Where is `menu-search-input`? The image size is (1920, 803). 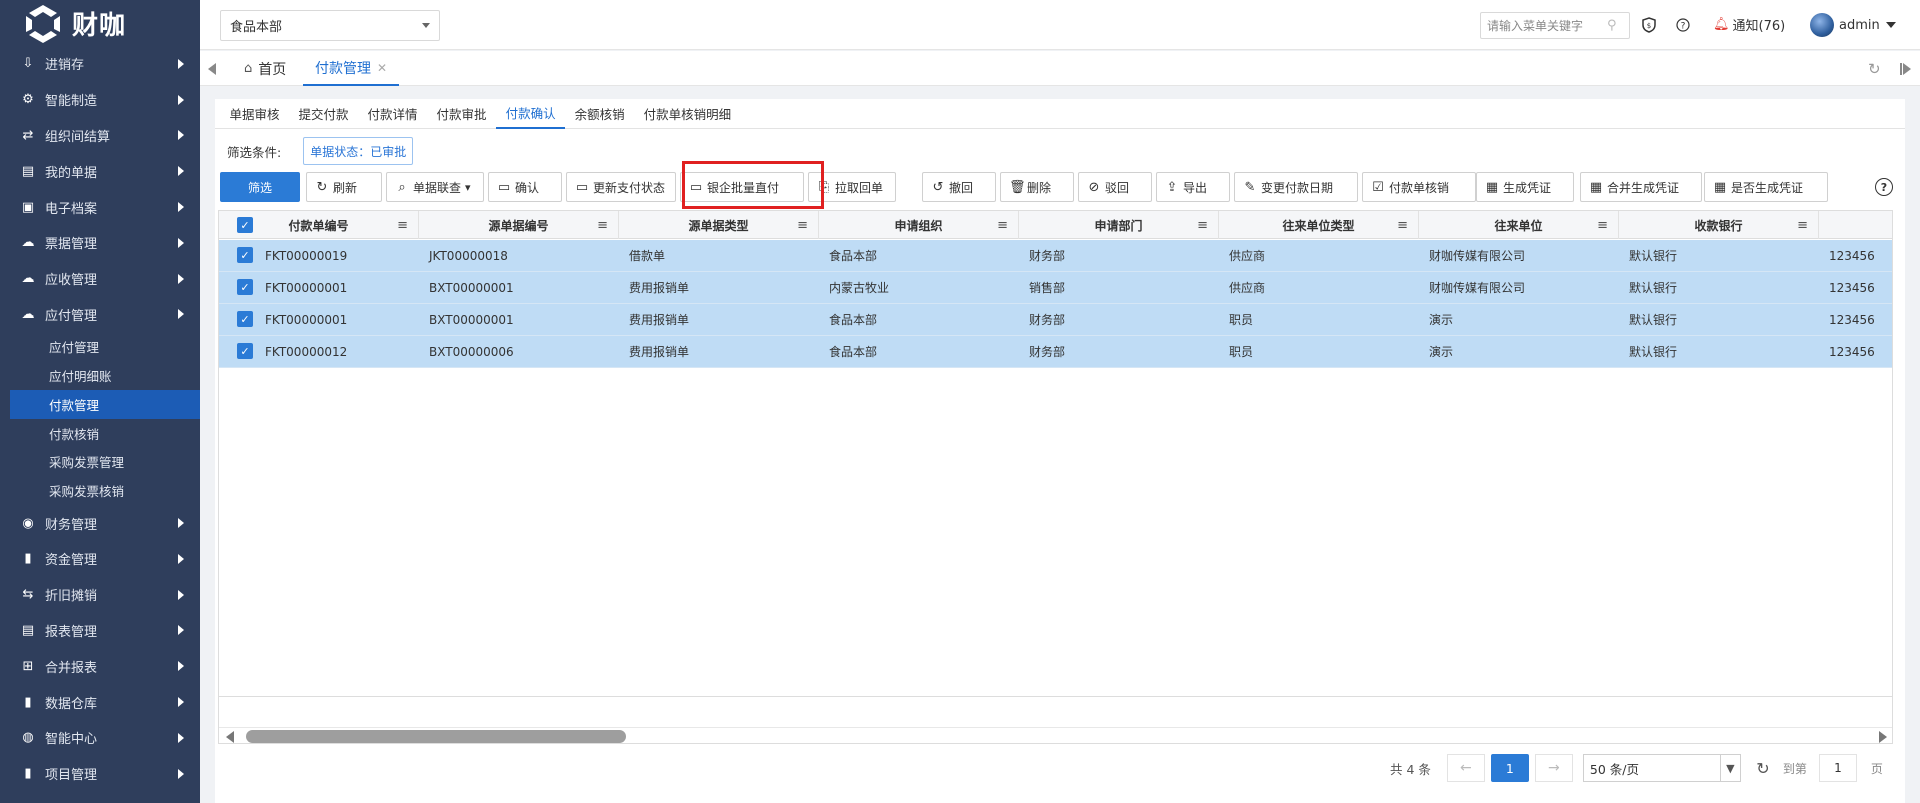 menu-search-input is located at coordinates (1547, 25).